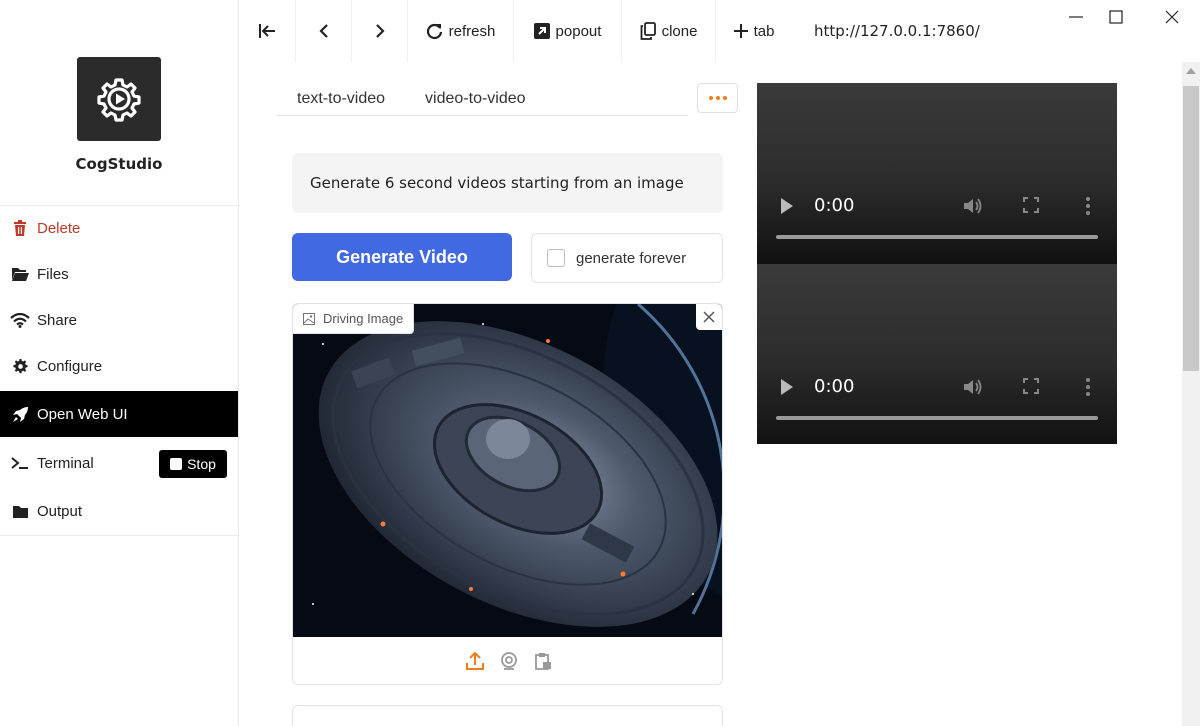  I want to click on upload-button, so click(475, 661).